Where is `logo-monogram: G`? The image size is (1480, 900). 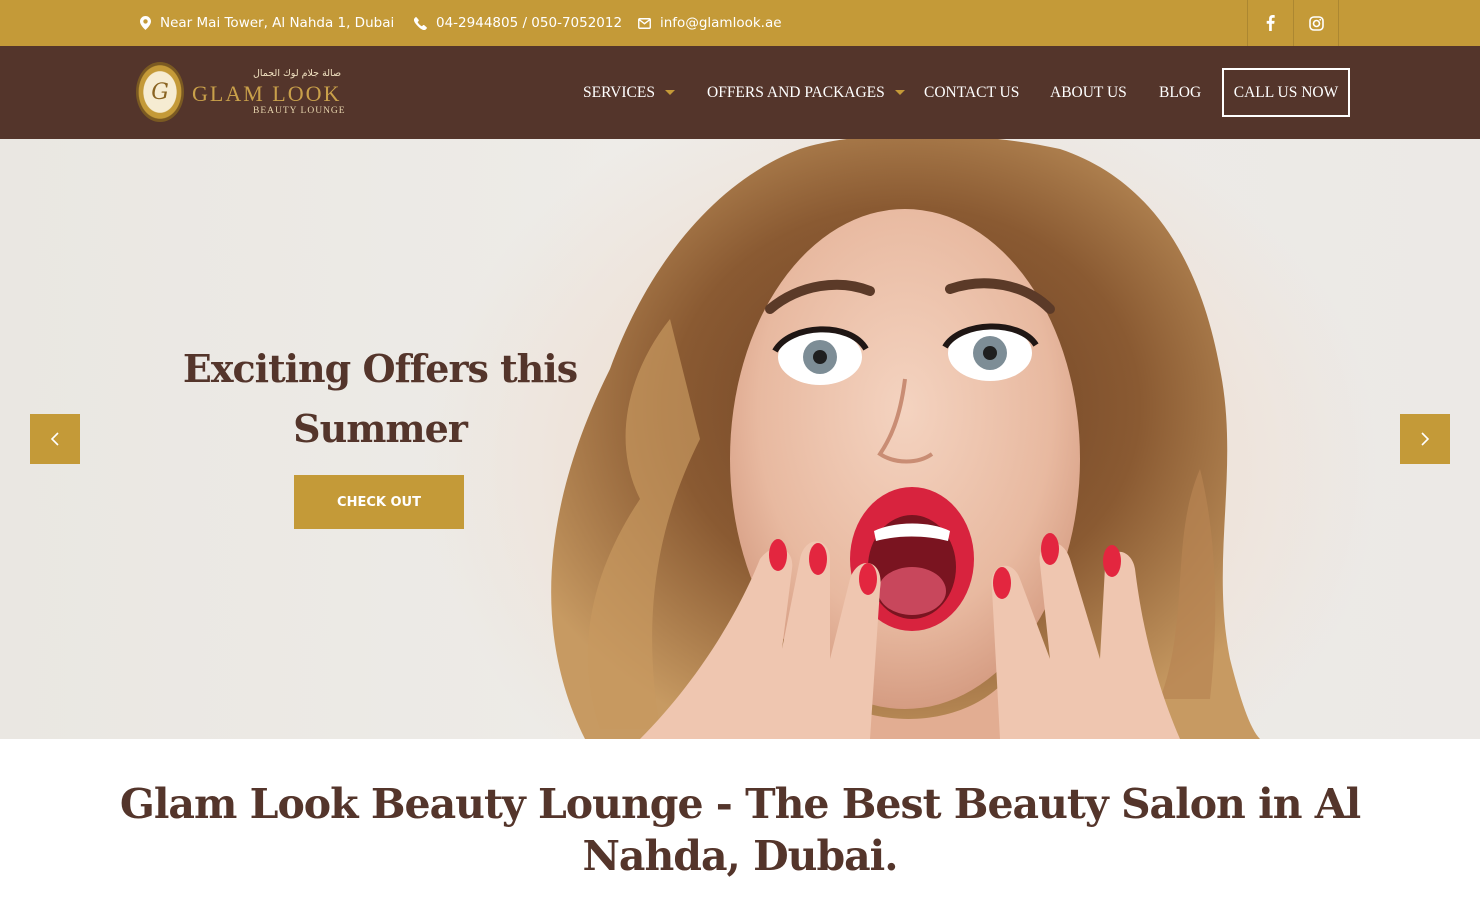
logo-monogram: G is located at coordinates (160, 92).